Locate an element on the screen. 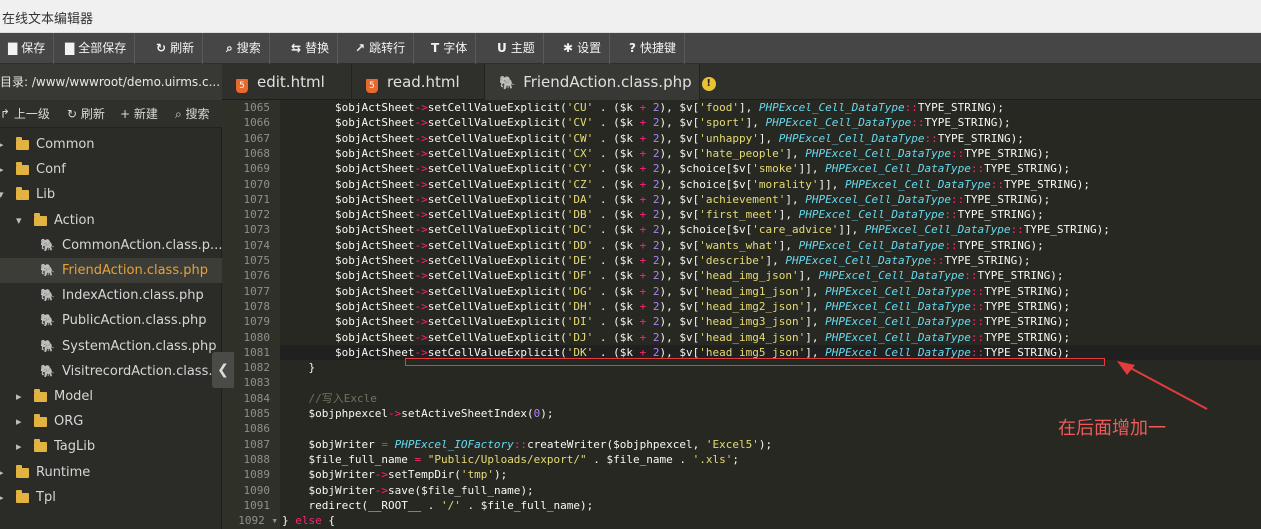 Image resolution: width=1261 pixels, height=529 pixels. toolbar-button-save-all: ▇ 全部保存 is located at coordinates (96, 48).